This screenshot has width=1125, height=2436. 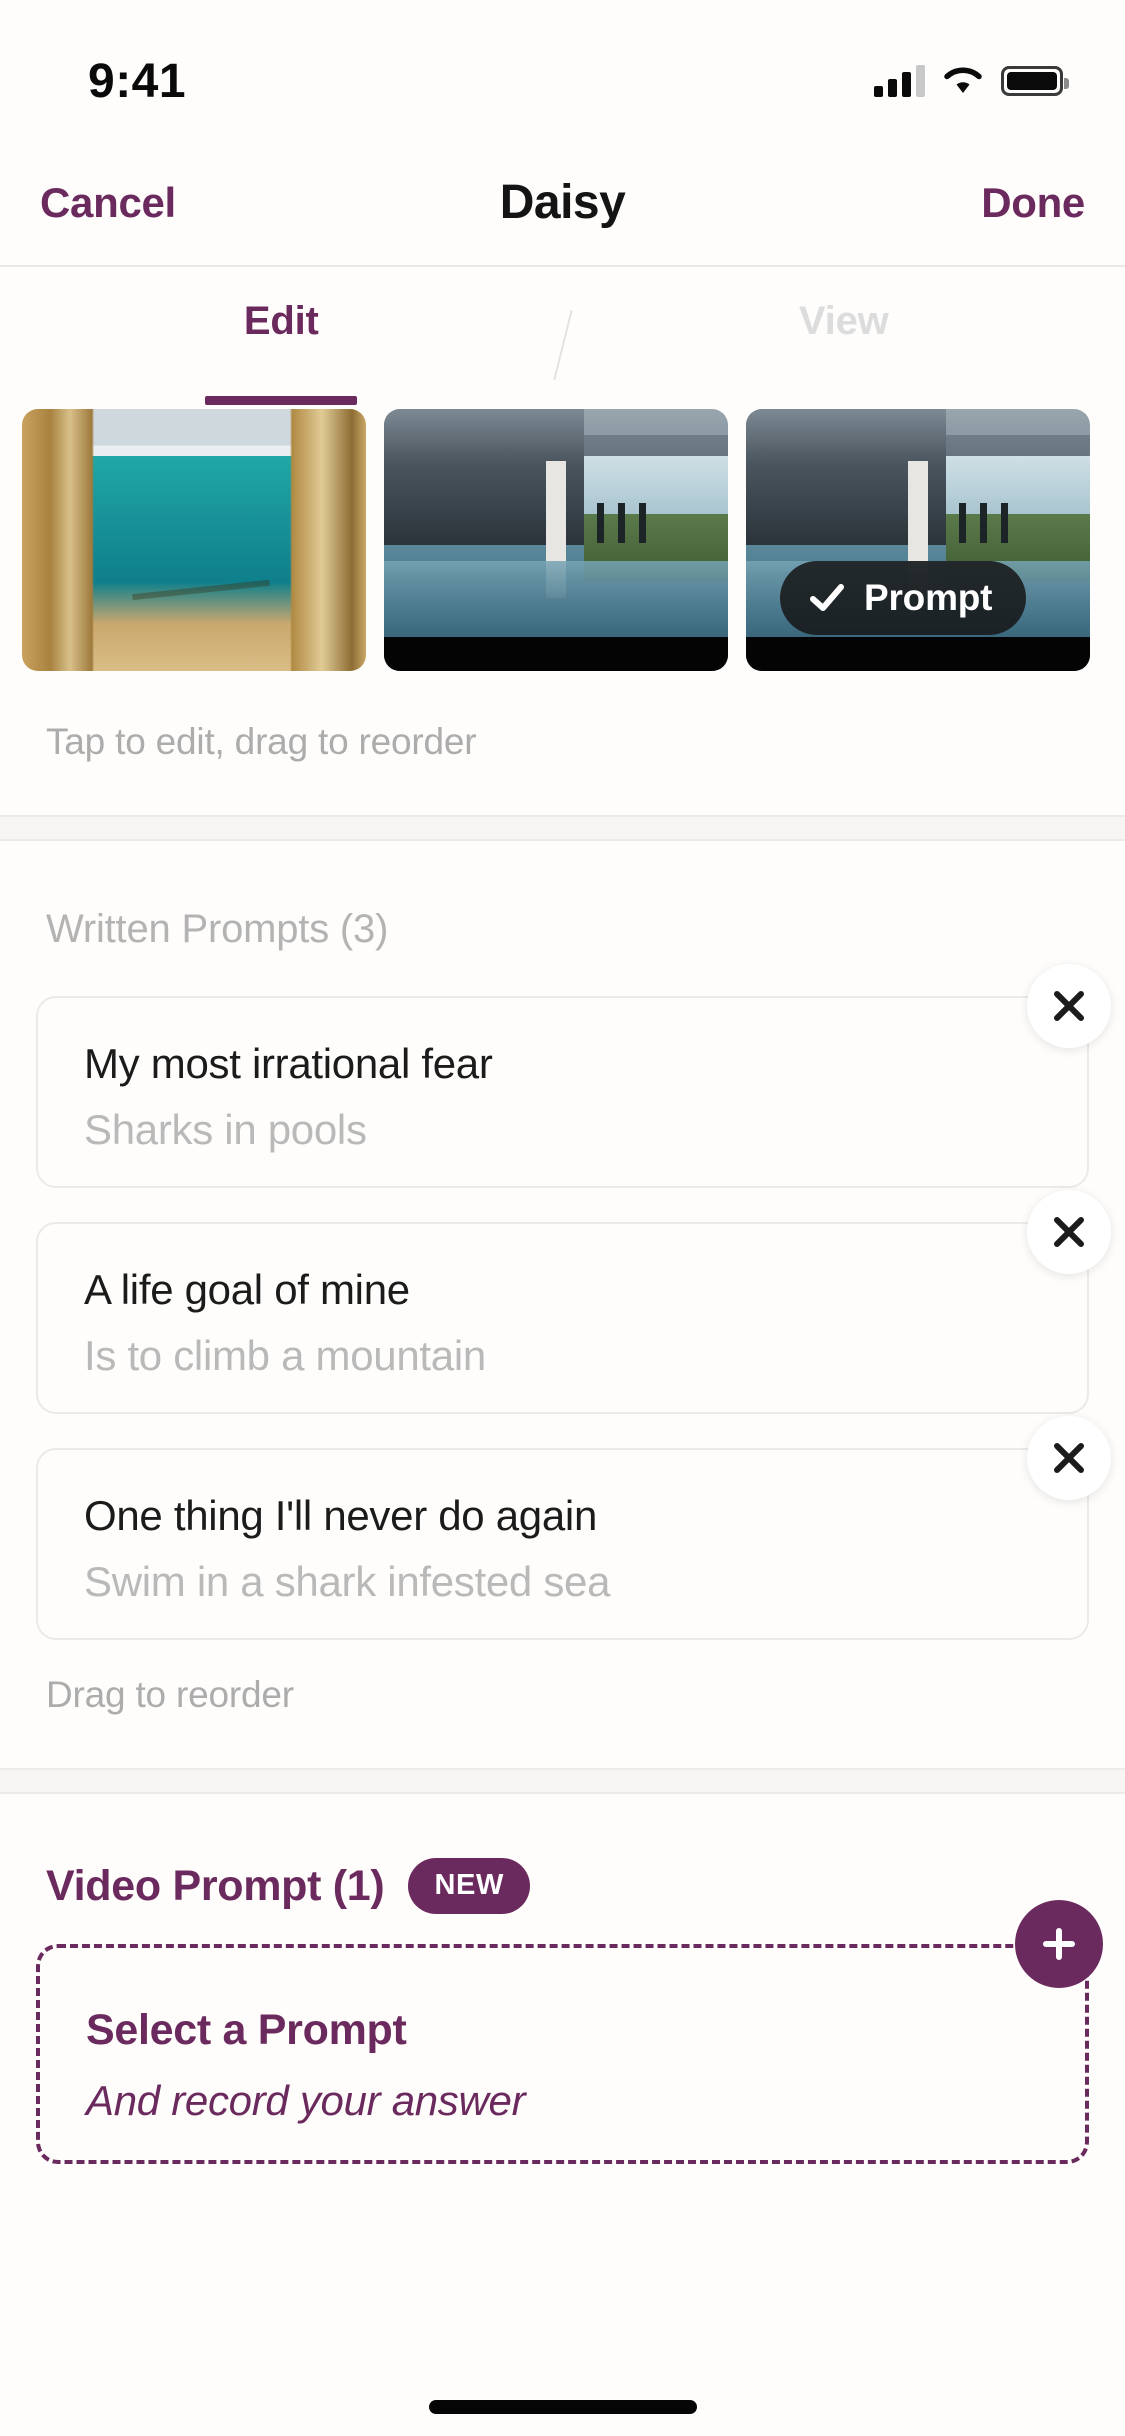 I want to click on add-video-prompt-button, so click(x=1059, y=1944).